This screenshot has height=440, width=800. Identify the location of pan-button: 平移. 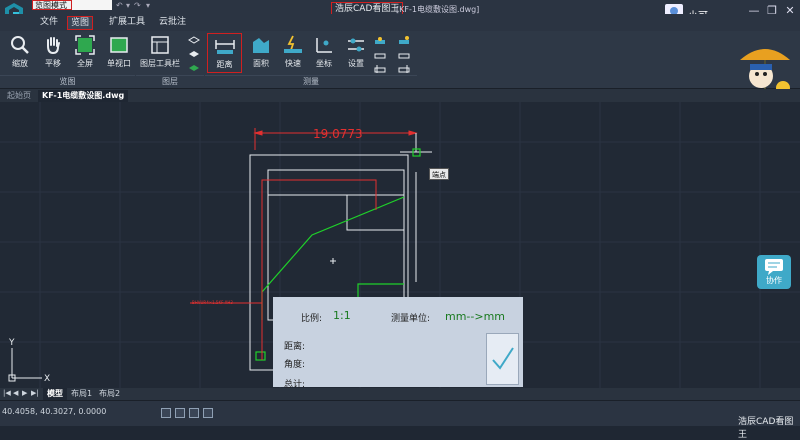
(53, 53).